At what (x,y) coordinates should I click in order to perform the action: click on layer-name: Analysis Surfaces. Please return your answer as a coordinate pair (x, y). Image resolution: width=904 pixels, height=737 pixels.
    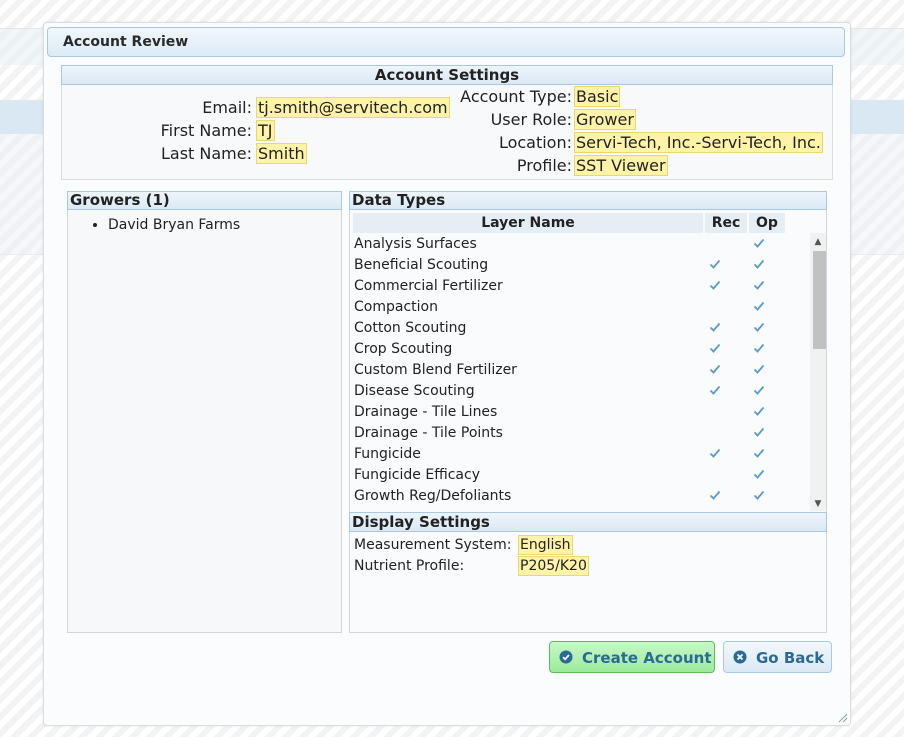
    Looking at the image, I should click on (415, 244).